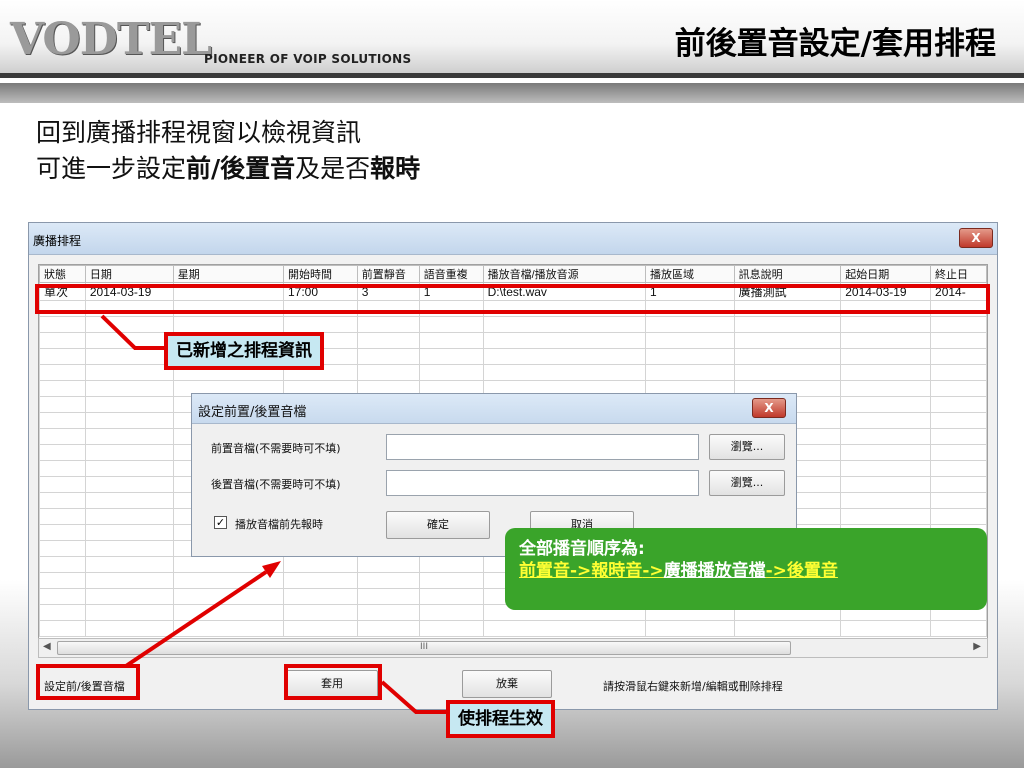 The image size is (1024, 768). I want to click on column-header: 狀態, so click(62, 274).